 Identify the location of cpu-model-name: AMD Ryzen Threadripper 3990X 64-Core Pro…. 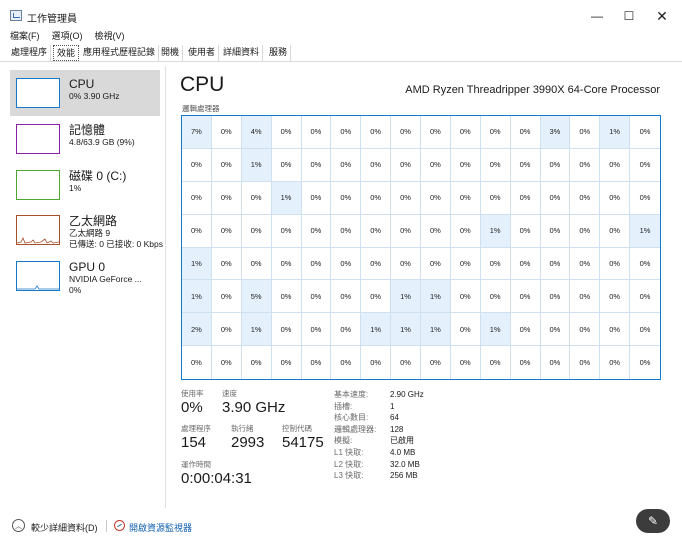
(532, 90).